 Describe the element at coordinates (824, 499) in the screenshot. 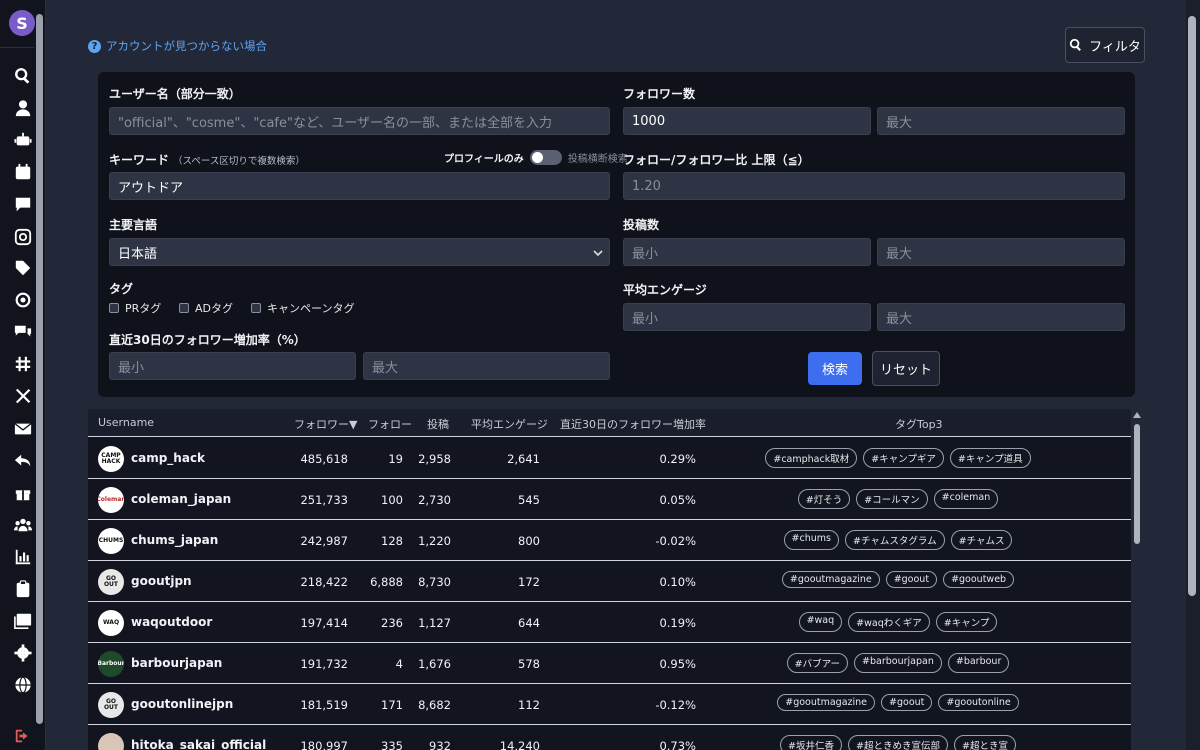

I see `hashtag-chip: #灯そう` at that location.